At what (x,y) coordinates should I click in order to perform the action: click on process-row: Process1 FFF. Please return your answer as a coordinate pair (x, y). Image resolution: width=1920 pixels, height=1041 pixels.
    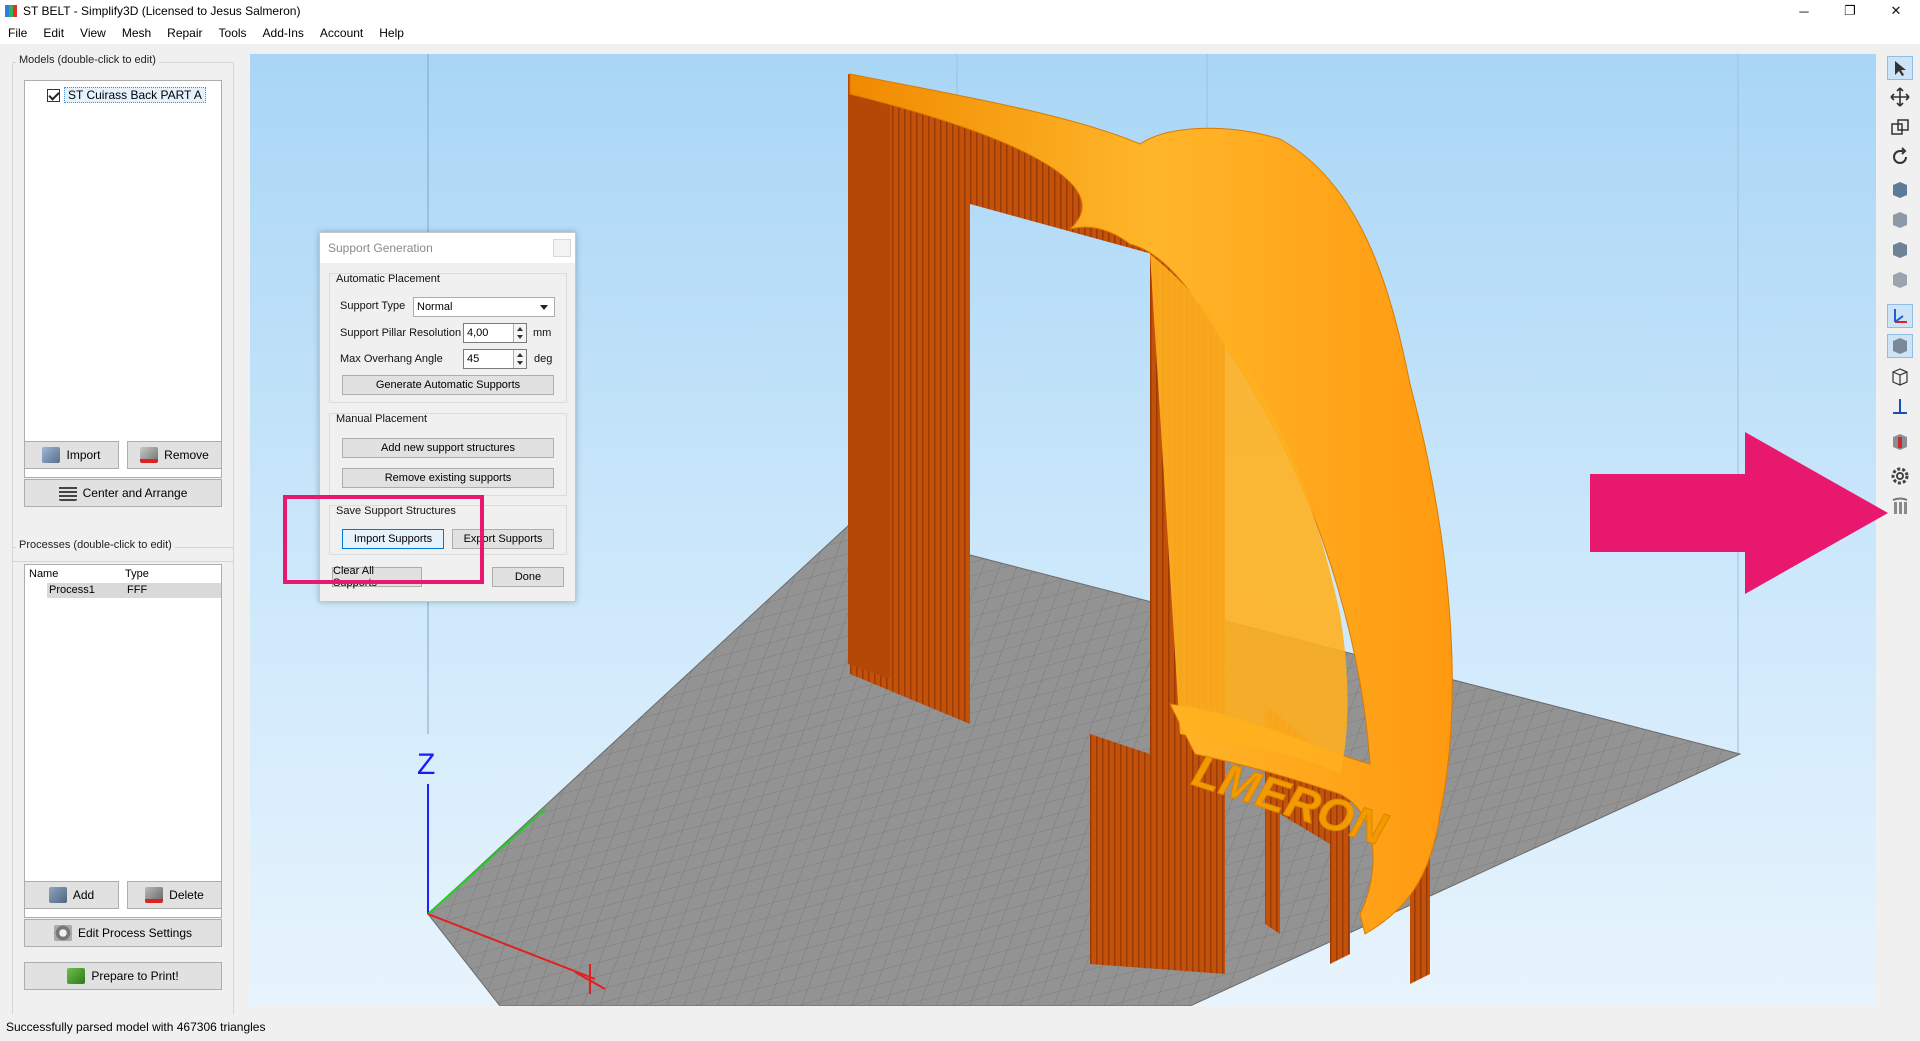
    Looking at the image, I should click on (123, 590).